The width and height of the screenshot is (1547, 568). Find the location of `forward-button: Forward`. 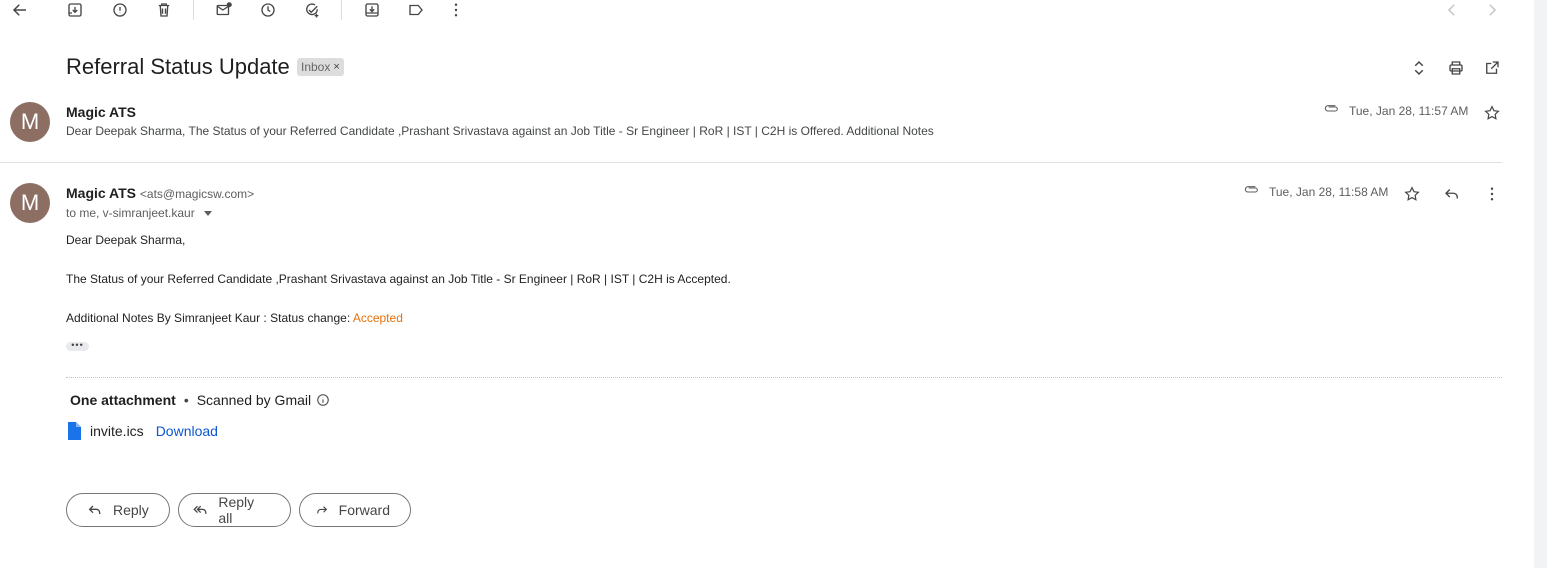

forward-button: Forward is located at coordinates (355, 510).